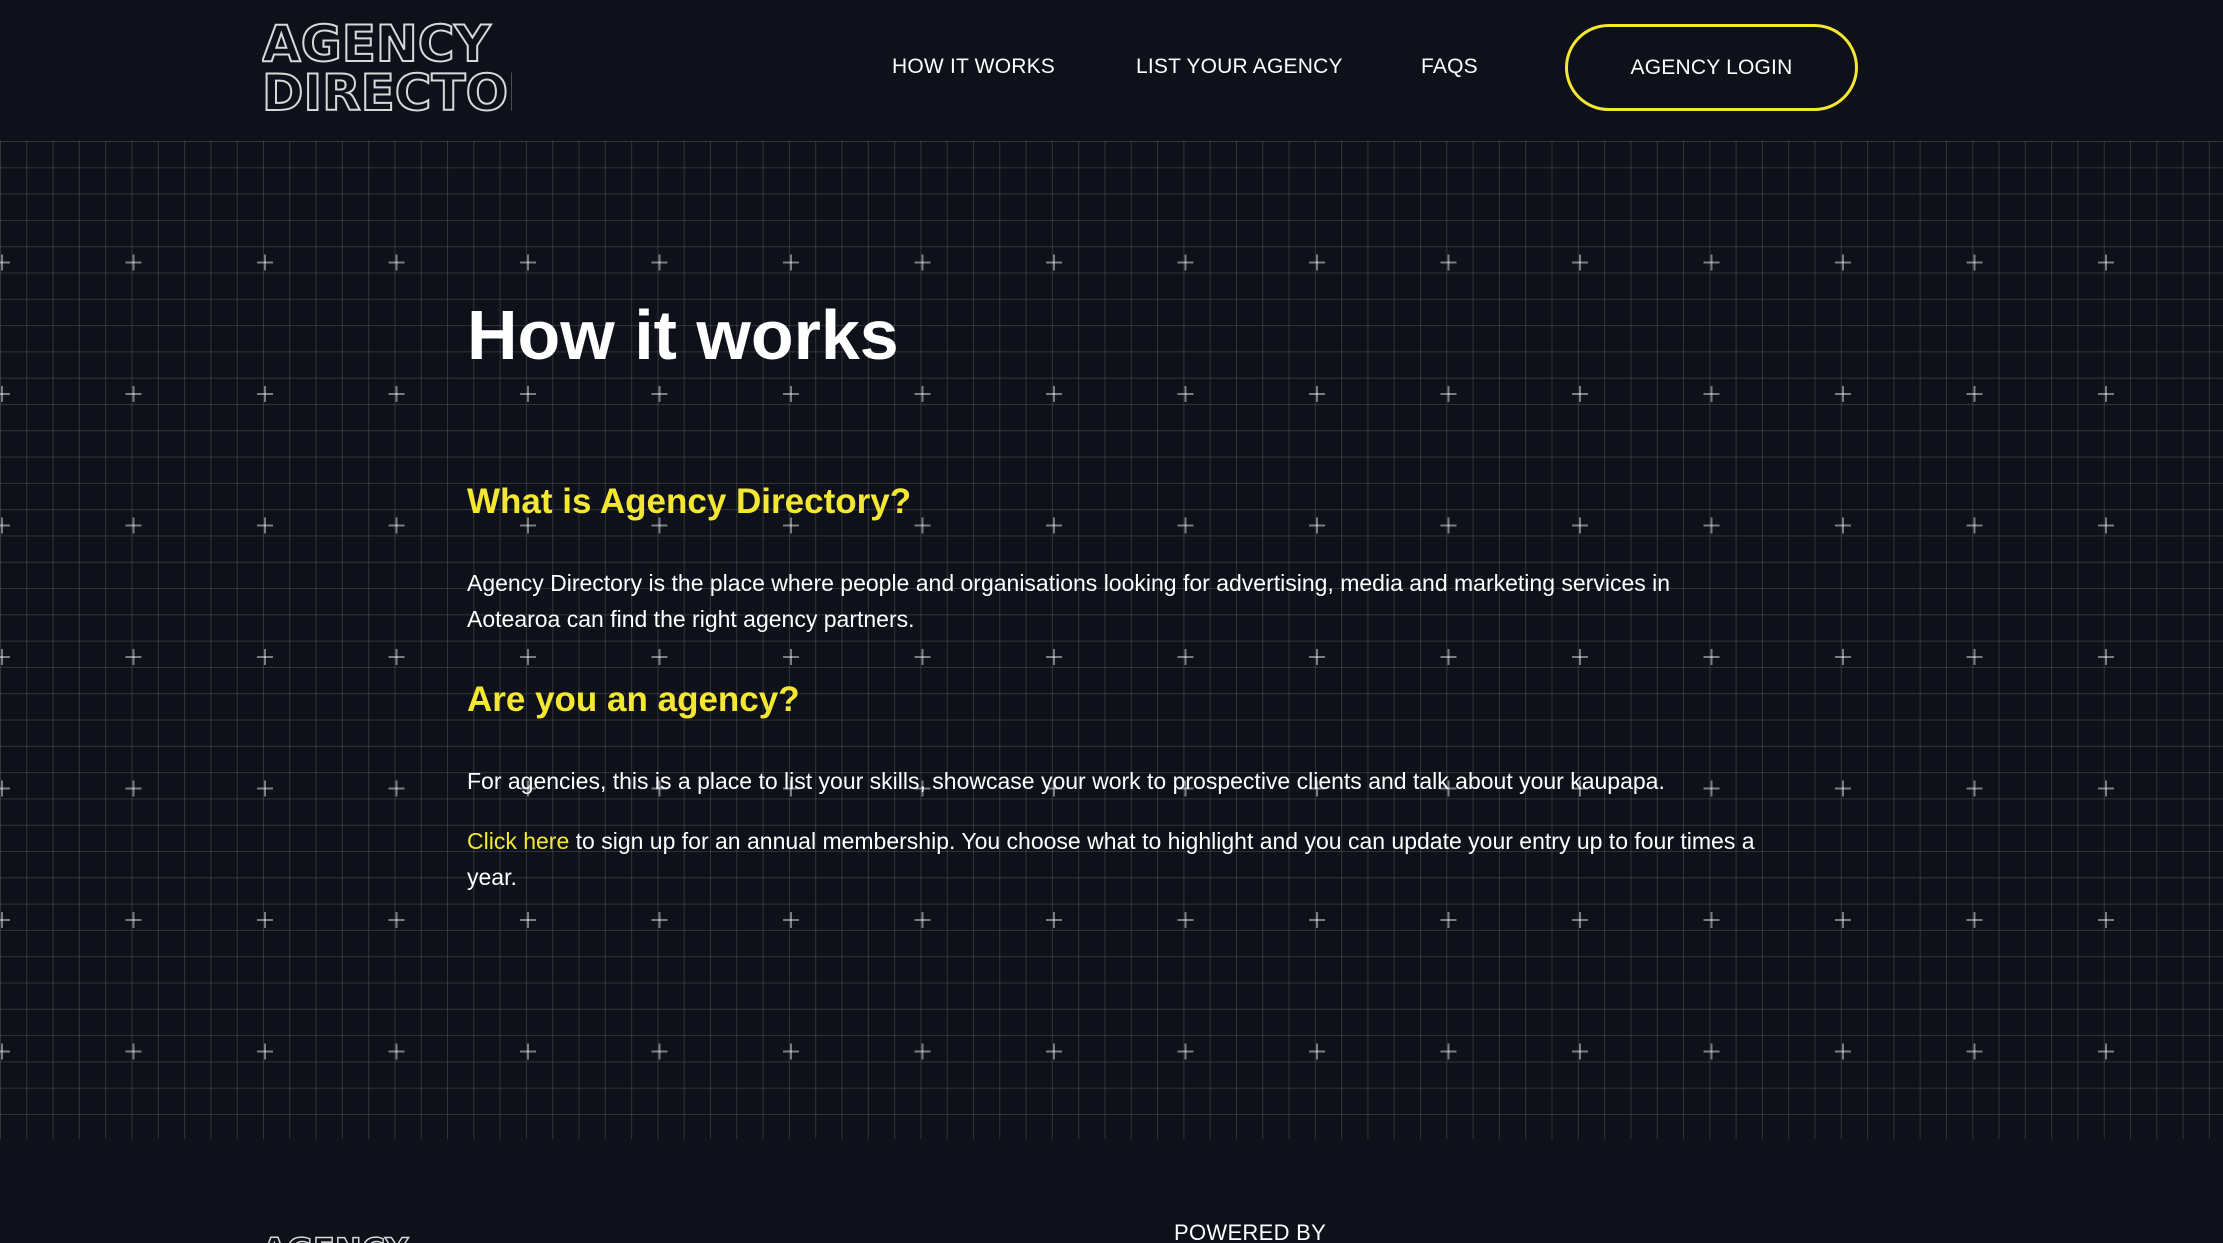 The height and width of the screenshot is (1243, 2223). Describe the element at coordinates (387, 90) in the screenshot. I see `logo-line-2: DIRECTORY` at that location.